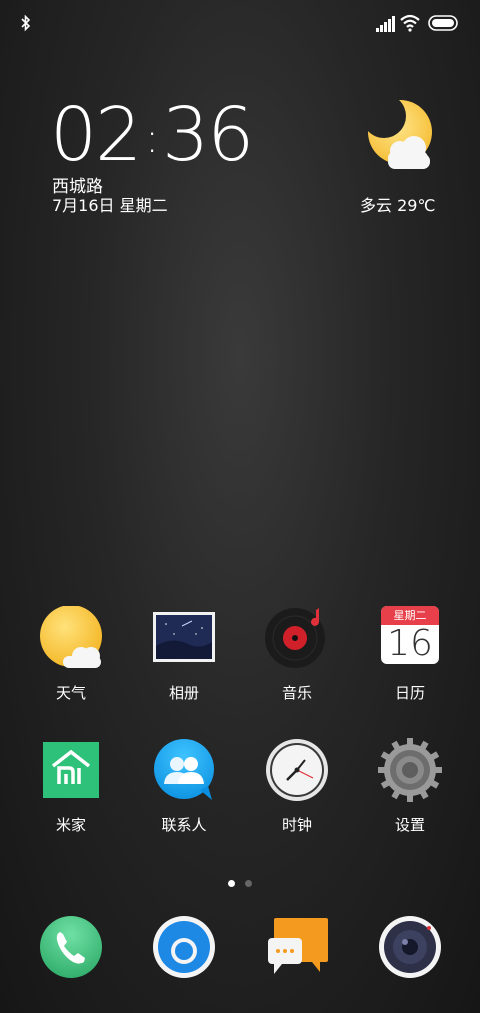 This screenshot has height=1013, width=480. What do you see at coordinates (184, 825) in the screenshot?
I see `app-label: 联系人` at bounding box center [184, 825].